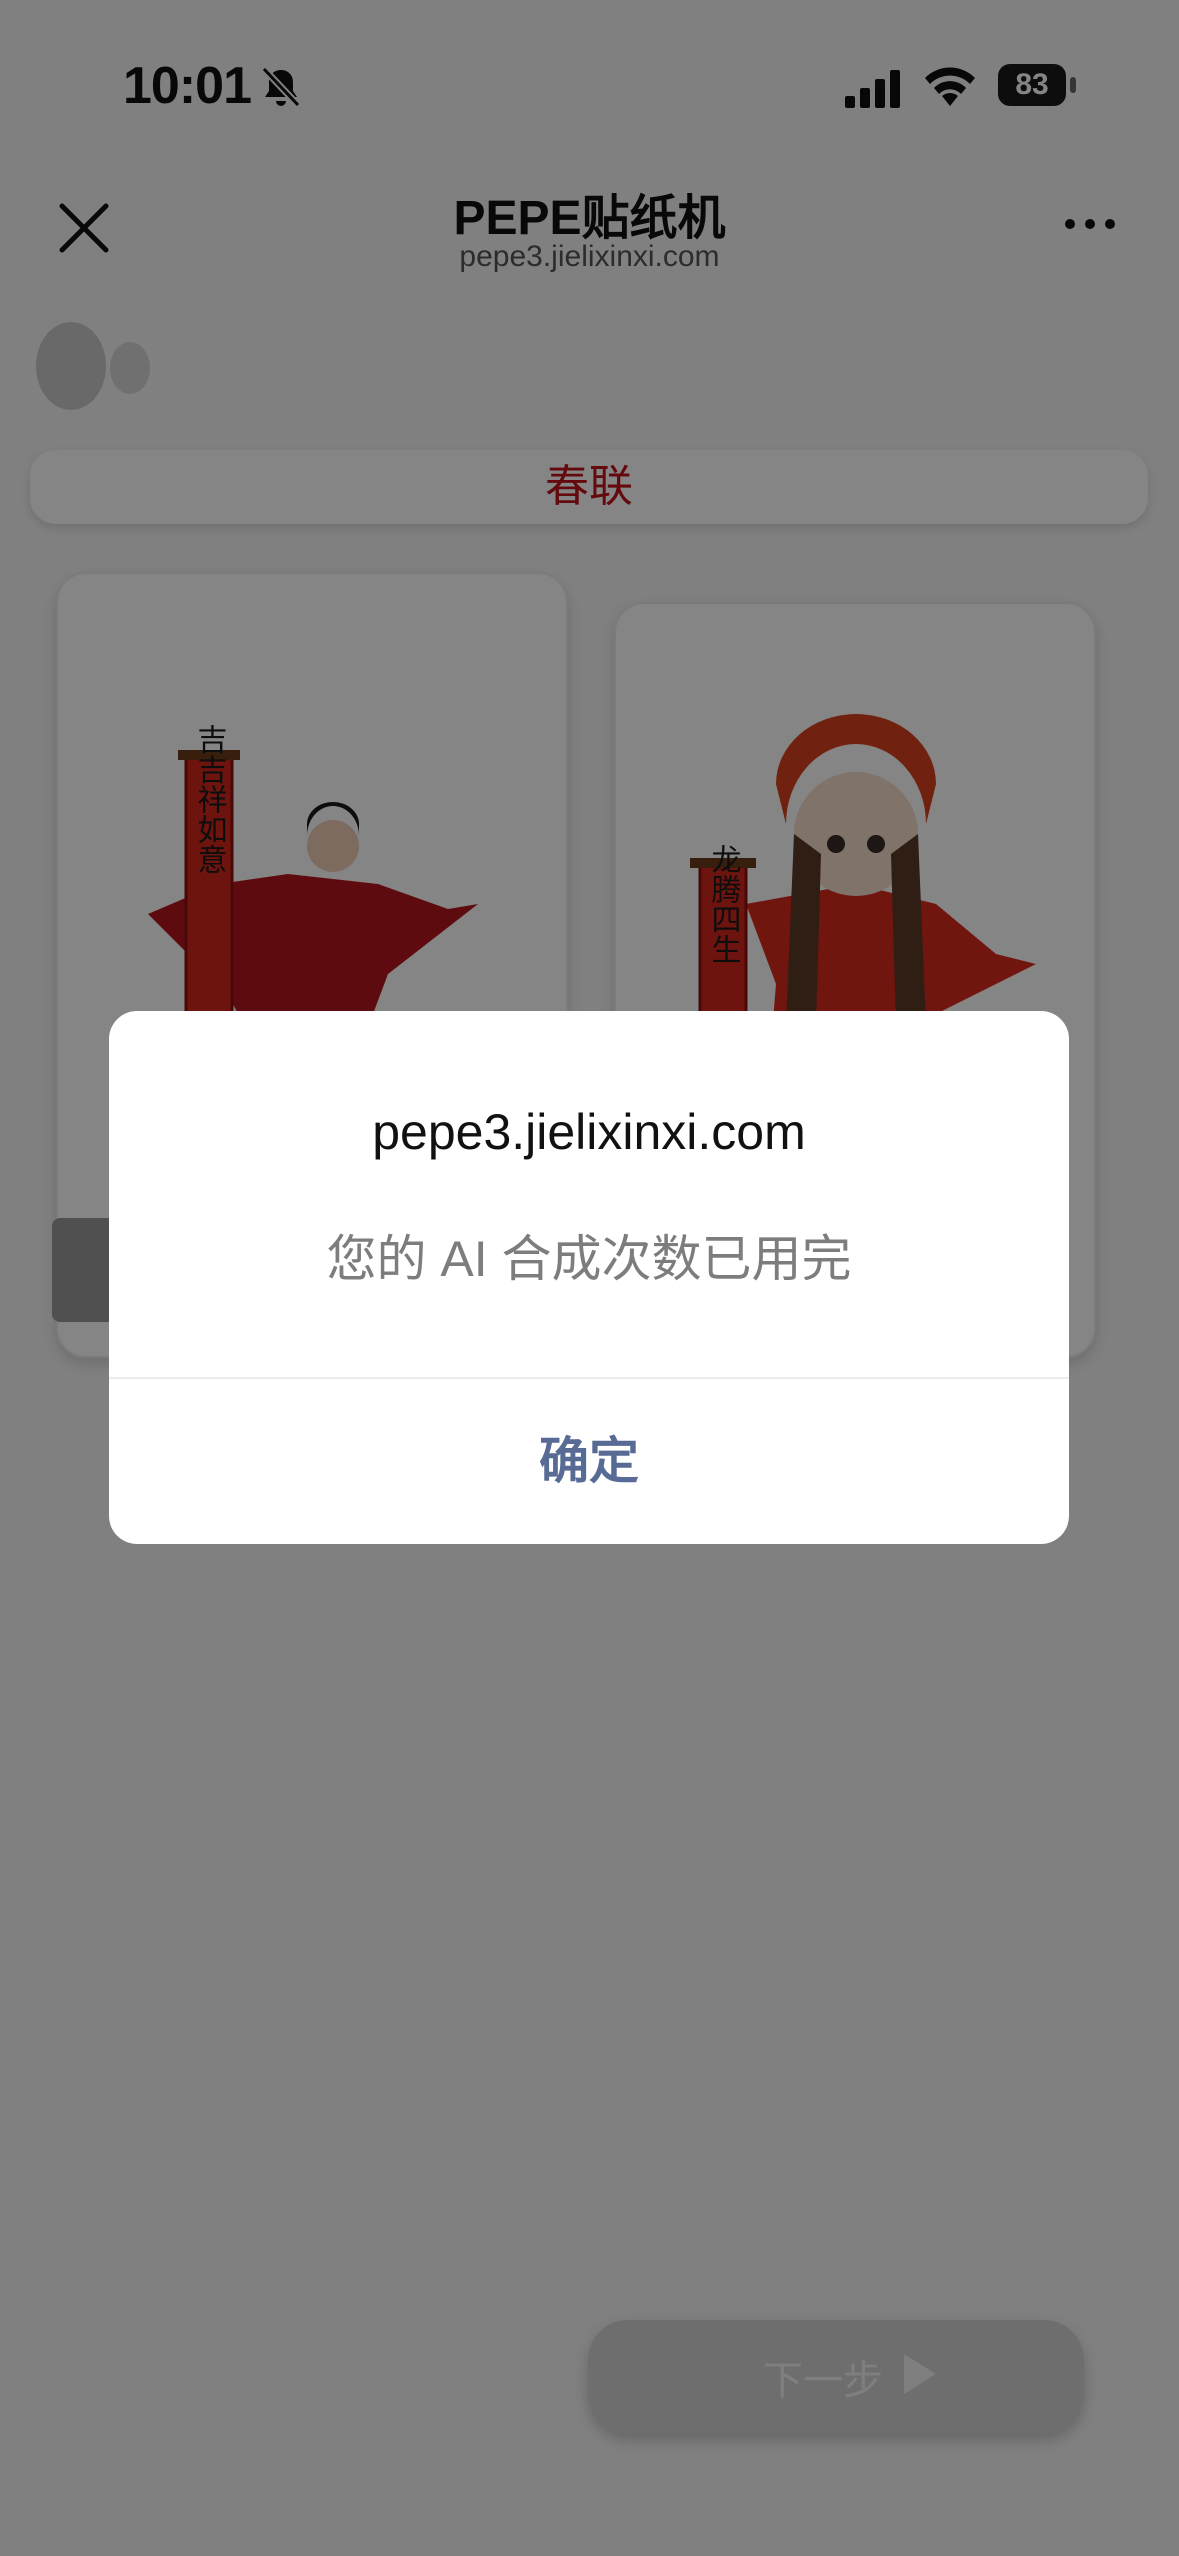  I want to click on confirm-button: 确定, so click(589, 1461).